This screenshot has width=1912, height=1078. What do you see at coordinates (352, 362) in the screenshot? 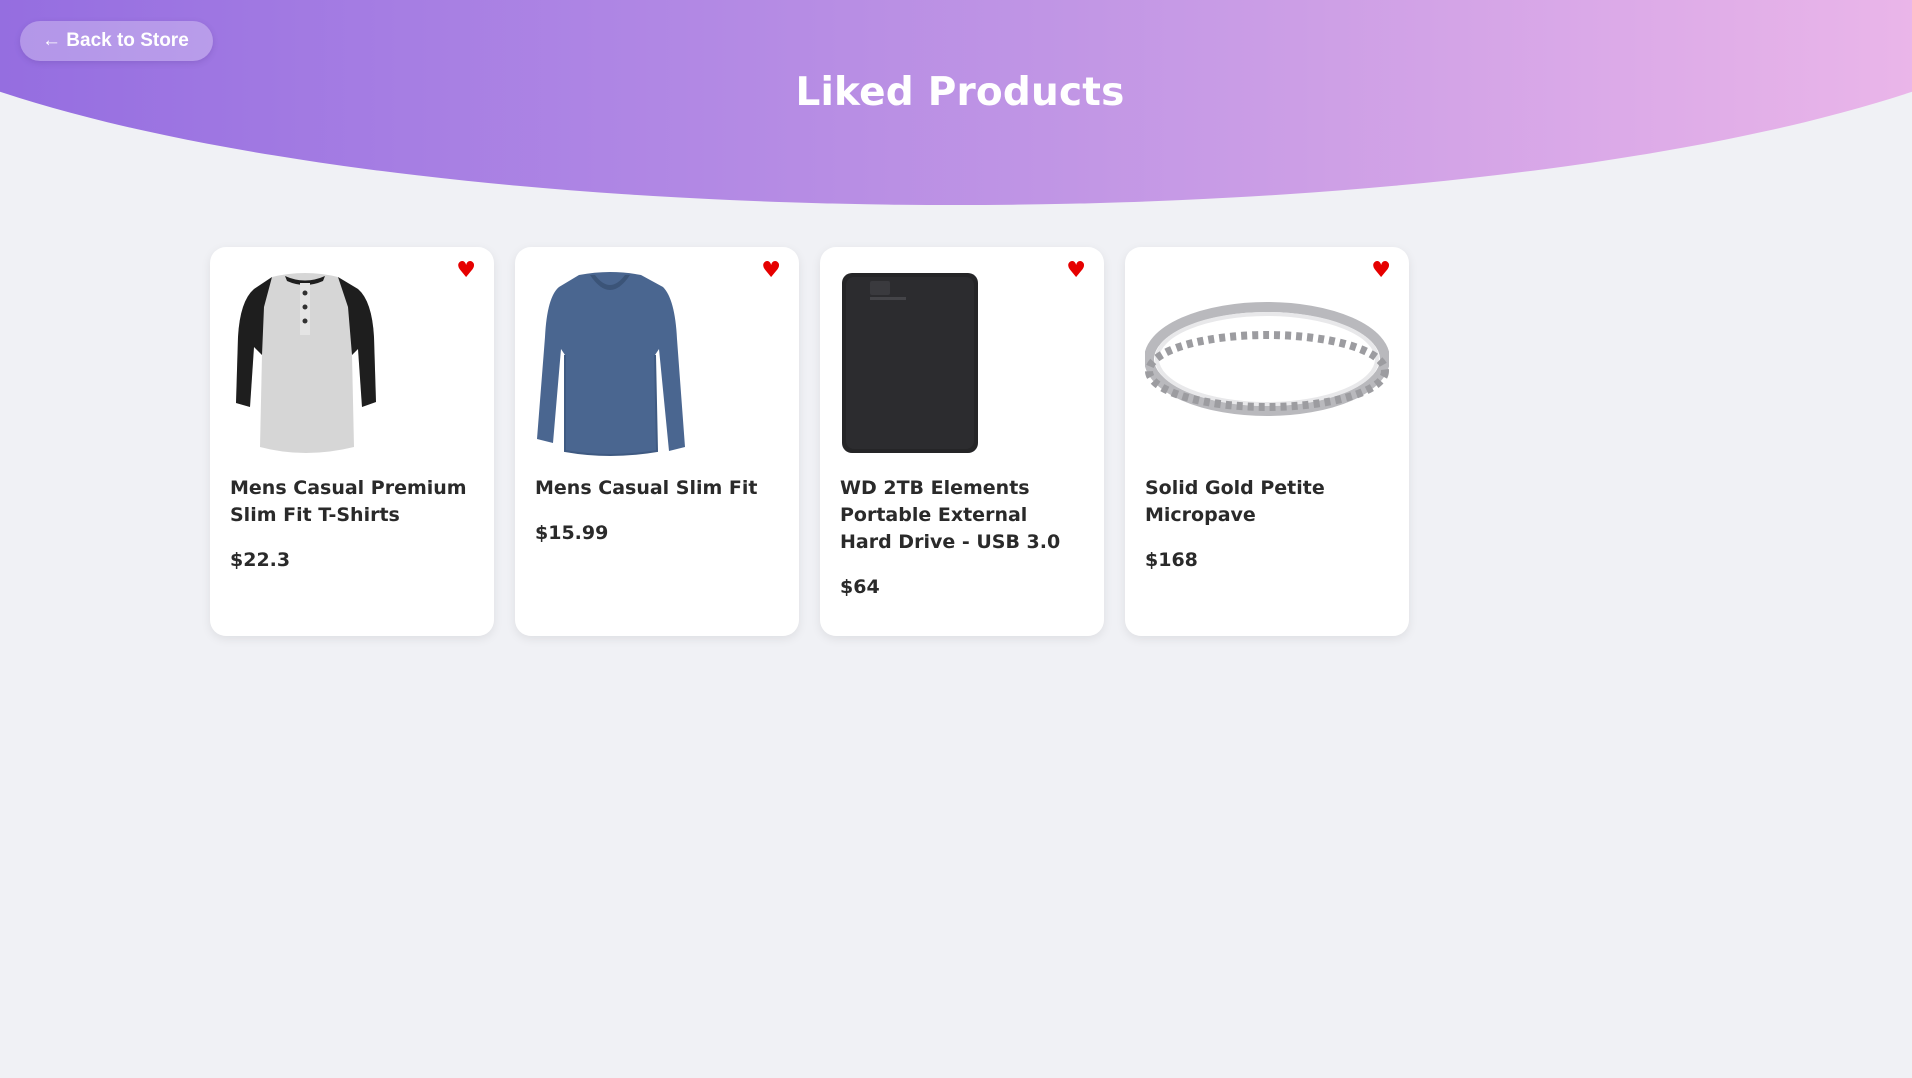
I see `tshirt-image` at bounding box center [352, 362].